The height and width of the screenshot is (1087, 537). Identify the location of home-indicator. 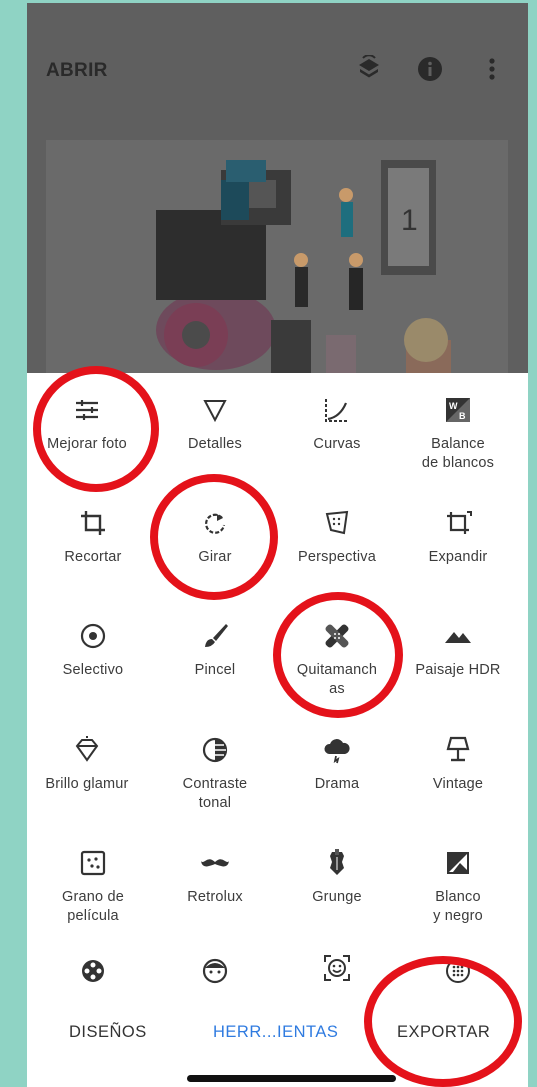
(291, 1078).